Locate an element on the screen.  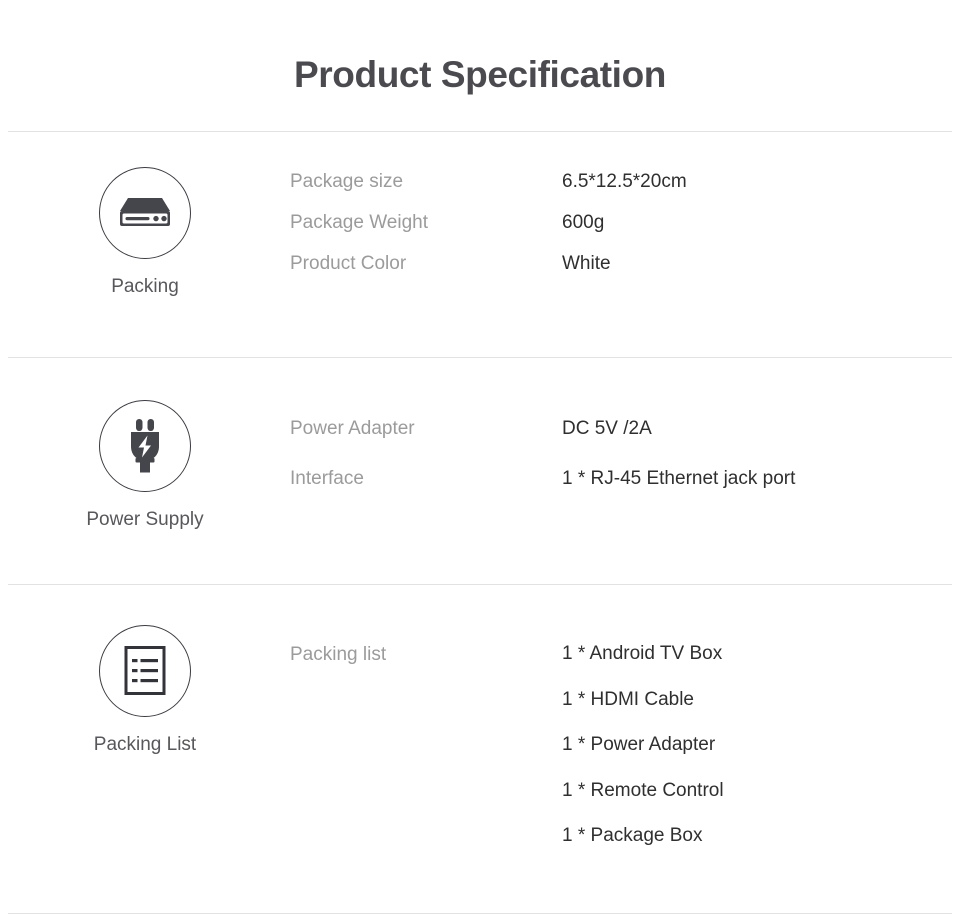
spec-label: Interface is located at coordinates (327, 478).